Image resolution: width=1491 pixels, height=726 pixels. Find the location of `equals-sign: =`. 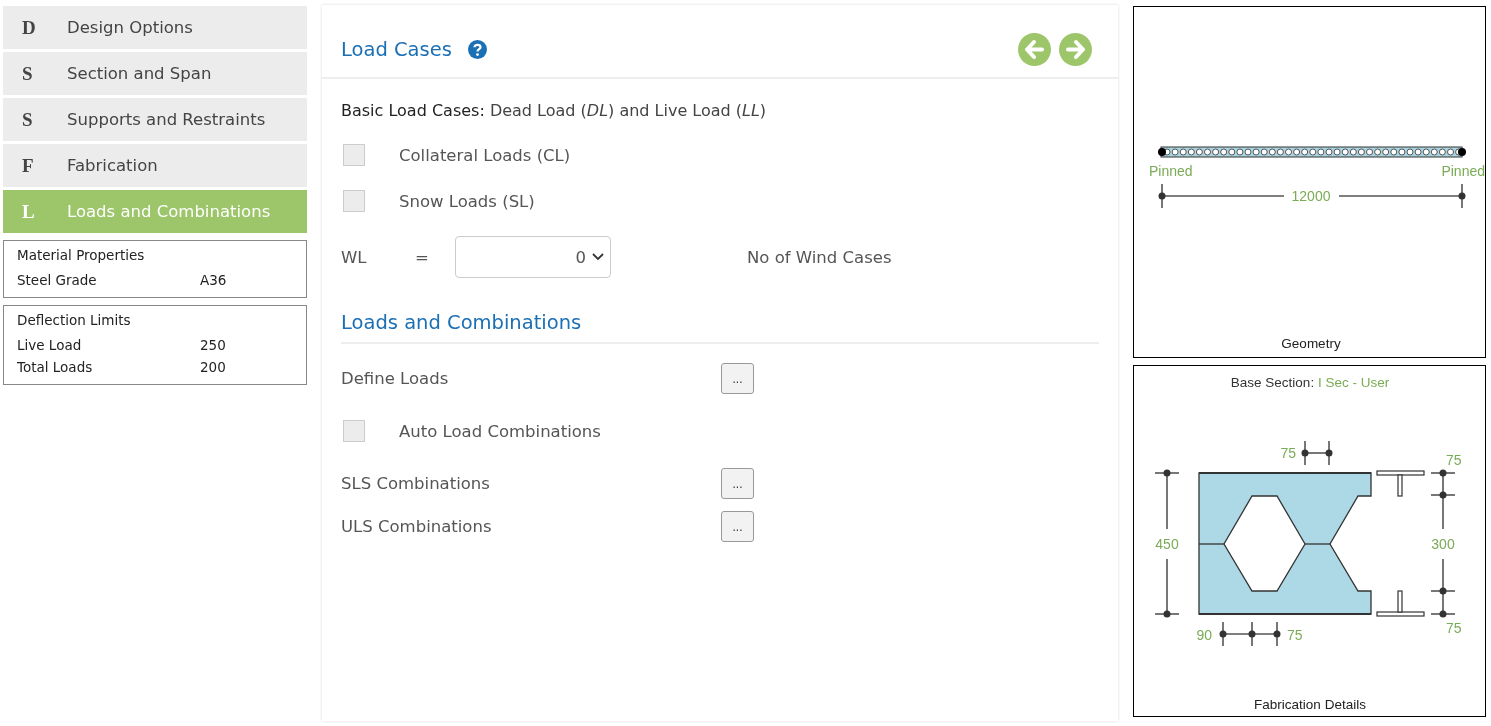

equals-sign: = is located at coordinates (422, 257).